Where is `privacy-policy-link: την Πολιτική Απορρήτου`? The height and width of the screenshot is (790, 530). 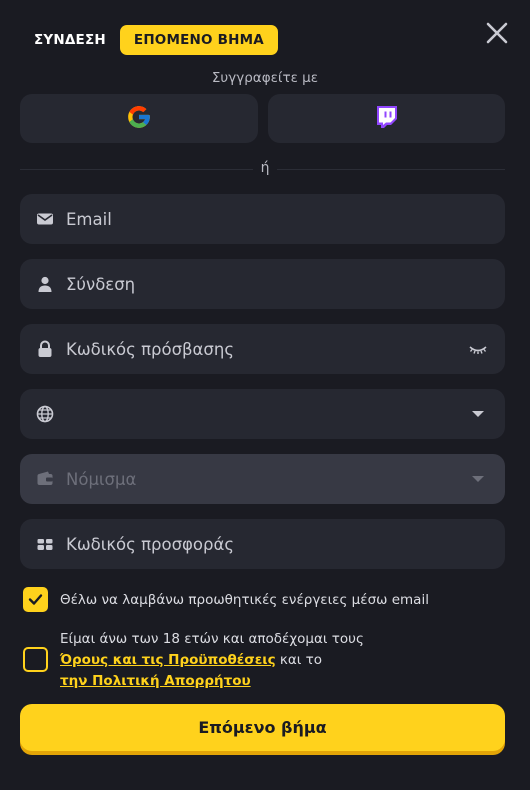 privacy-policy-link: την Πολιτική Απορρήτου is located at coordinates (155, 681).